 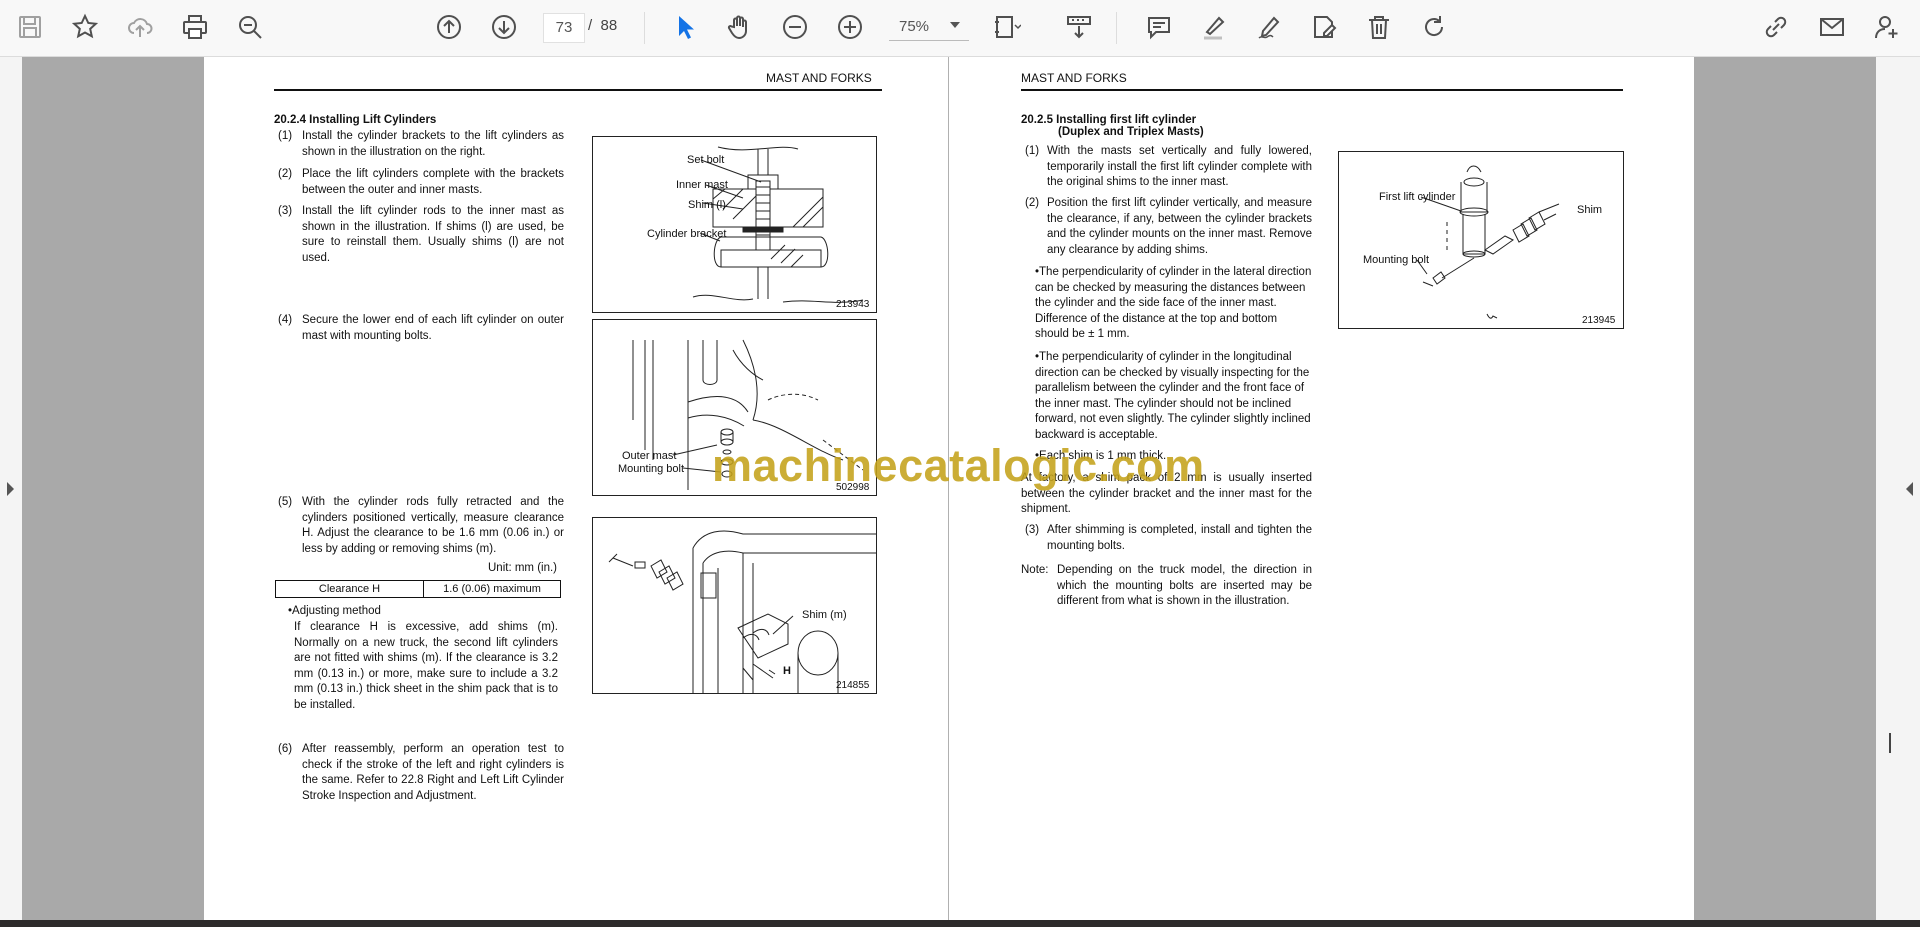 What do you see at coordinates (824, 615) in the screenshot?
I see `figure-label: Shim (m)` at bounding box center [824, 615].